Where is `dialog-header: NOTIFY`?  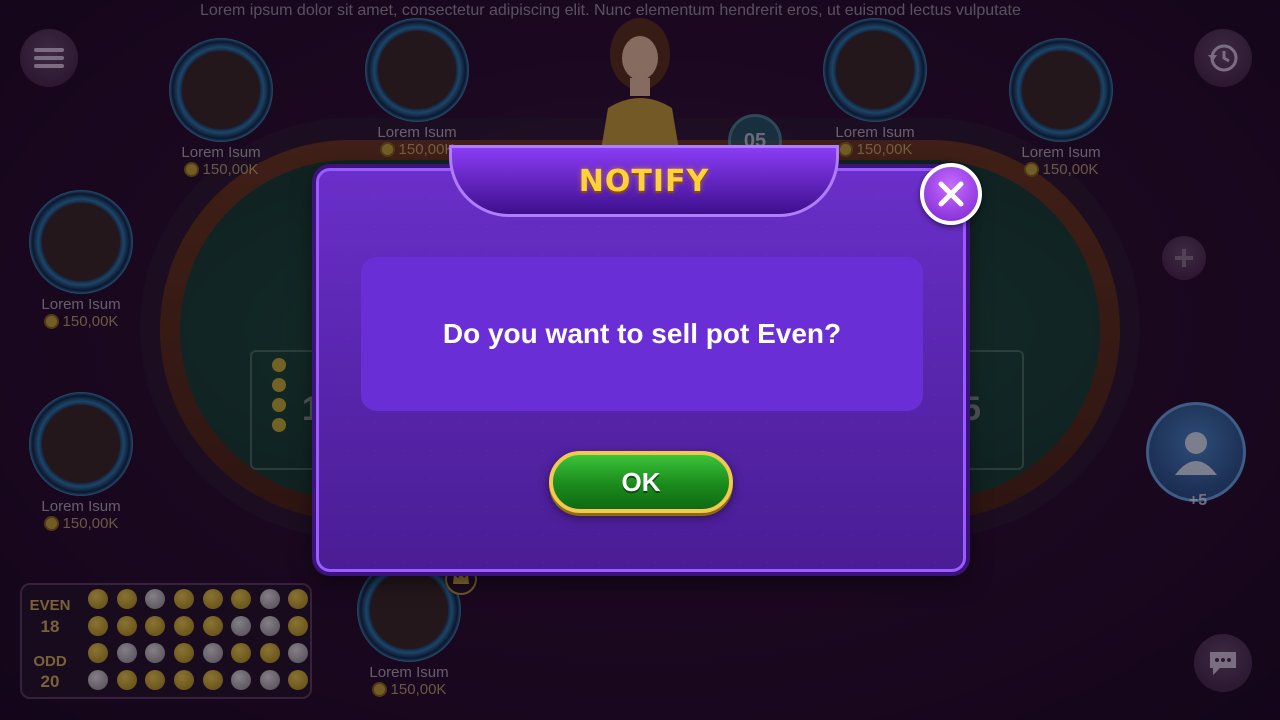
dialog-header: NOTIFY is located at coordinates (644, 181).